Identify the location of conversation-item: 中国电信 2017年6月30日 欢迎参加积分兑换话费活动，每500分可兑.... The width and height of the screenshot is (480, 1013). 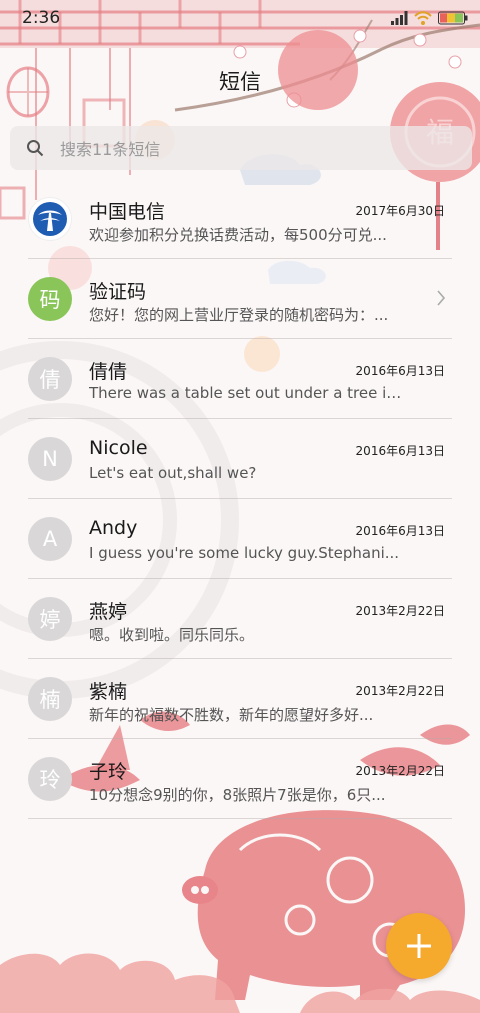
(240, 219).